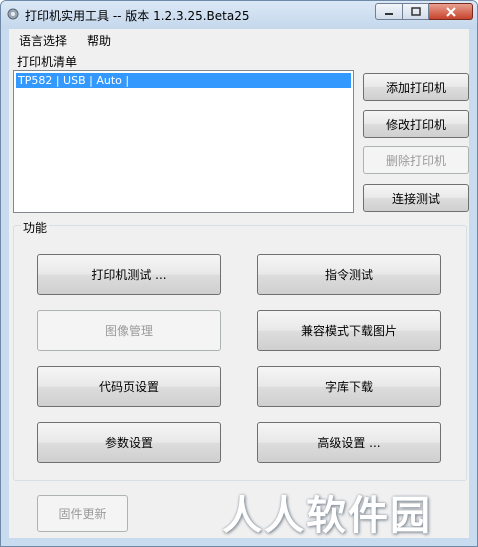  What do you see at coordinates (349, 386) in the screenshot?
I see `font-download-button: 字库下载` at bounding box center [349, 386].